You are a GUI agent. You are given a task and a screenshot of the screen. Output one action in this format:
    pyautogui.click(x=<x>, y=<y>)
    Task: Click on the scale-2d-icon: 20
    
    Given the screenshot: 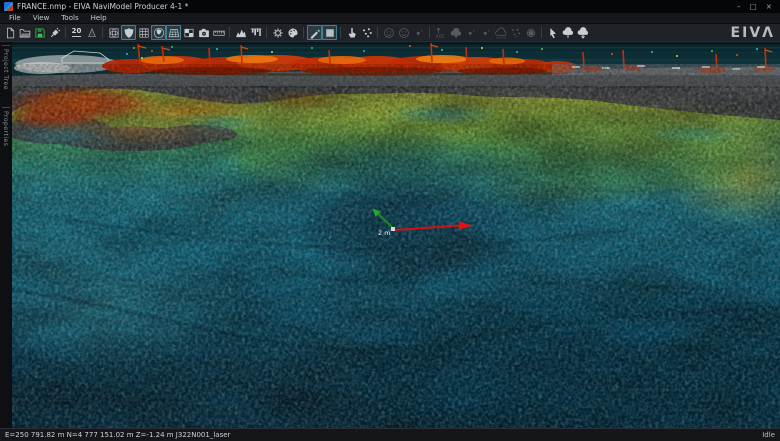 What is the action you would take?
    pyautogui.click(x=76, y=32)
    